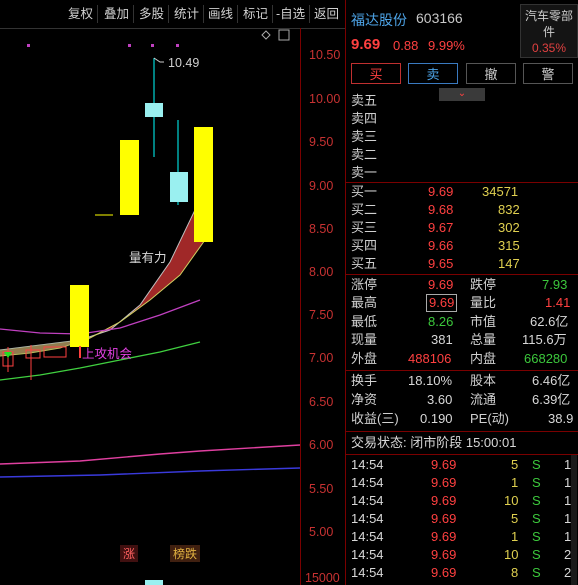  What do you see at coordinates (322, 578) in the screenshot?
I see `volume-tick: 15000` at bounding box center [322, 578].